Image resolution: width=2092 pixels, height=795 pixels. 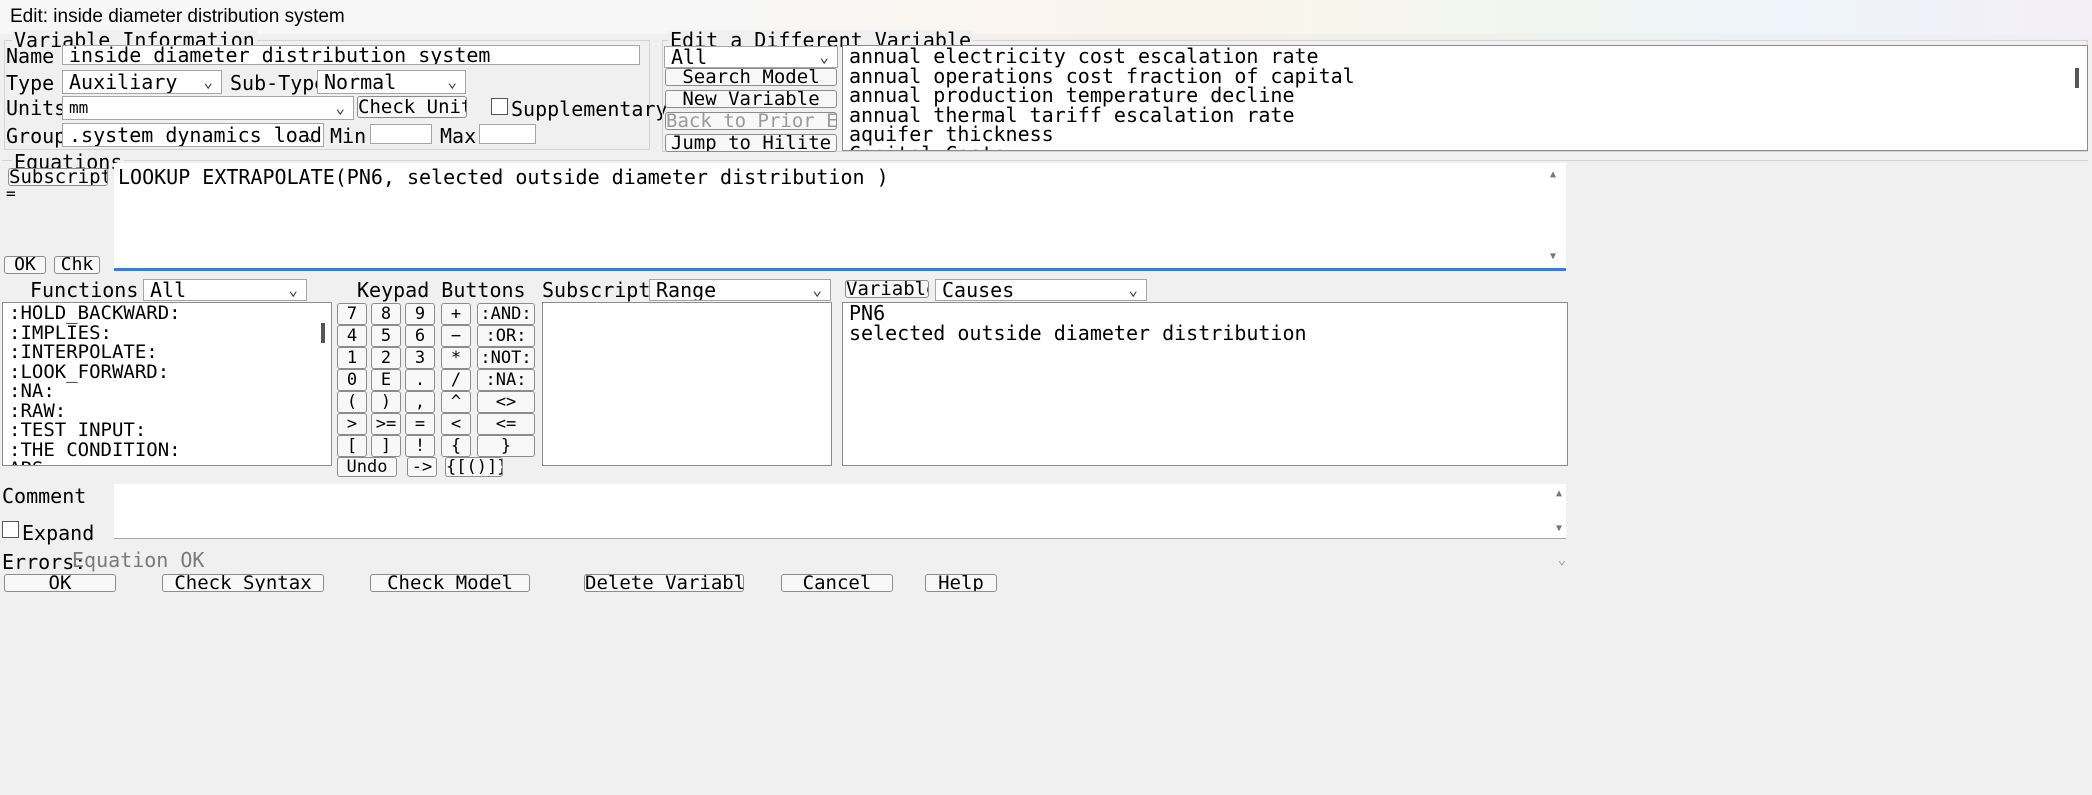 I want to click on equation-scrollbar: ▲ ▼, so click(x=1556, y=215).